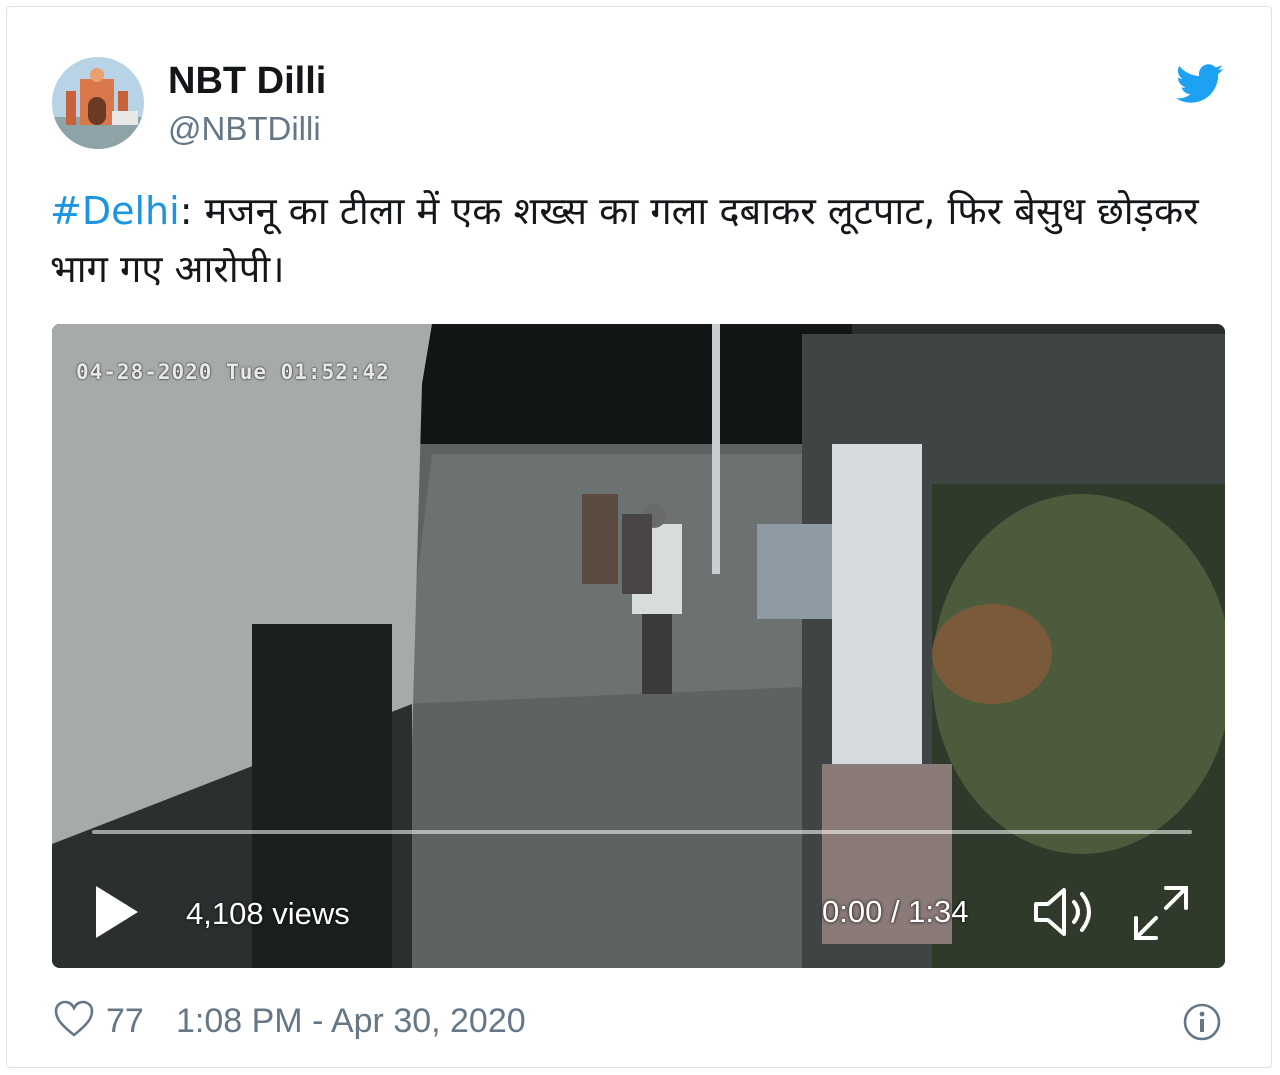  I want to click on play-icon, so click(117, 912).